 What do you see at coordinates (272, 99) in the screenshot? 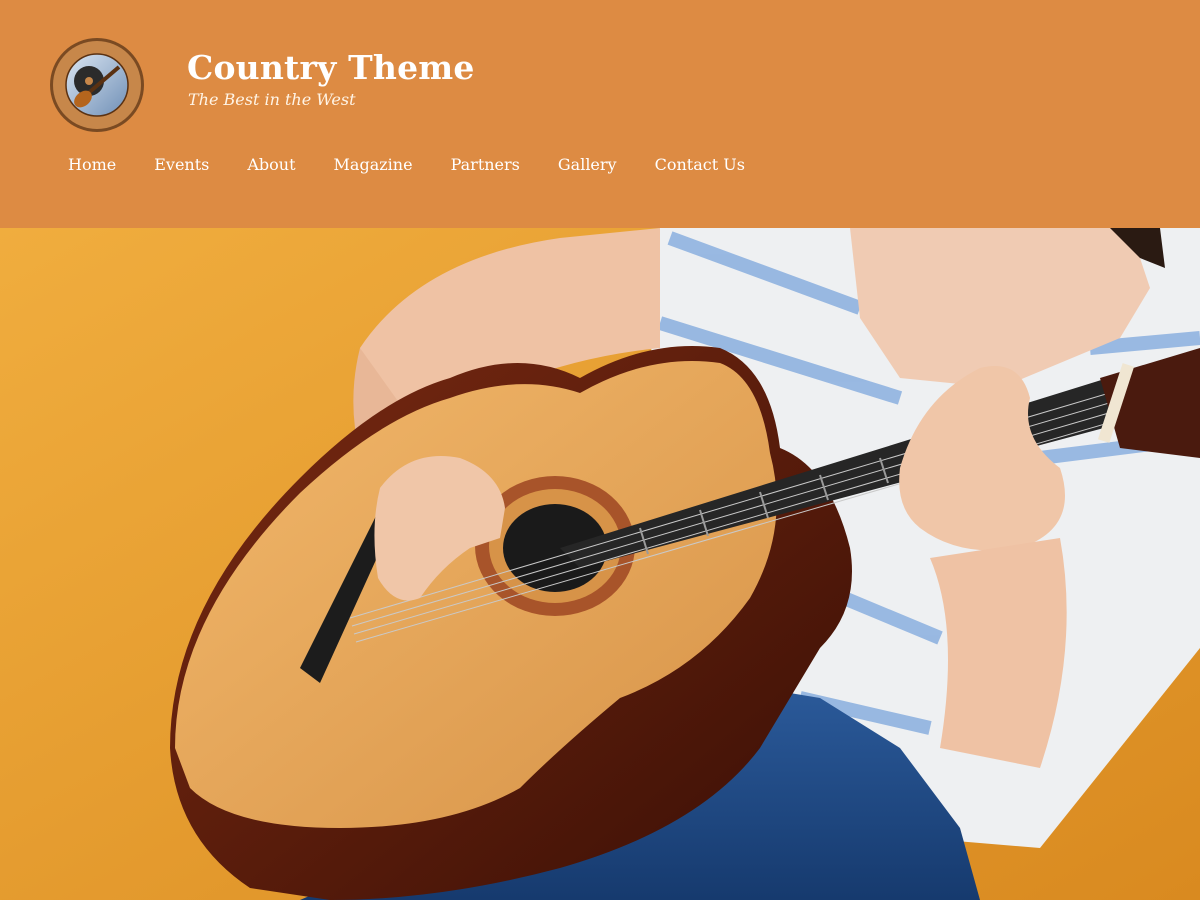
I see `site-tagline: The Best in the West` at bounding box center [272, 99].